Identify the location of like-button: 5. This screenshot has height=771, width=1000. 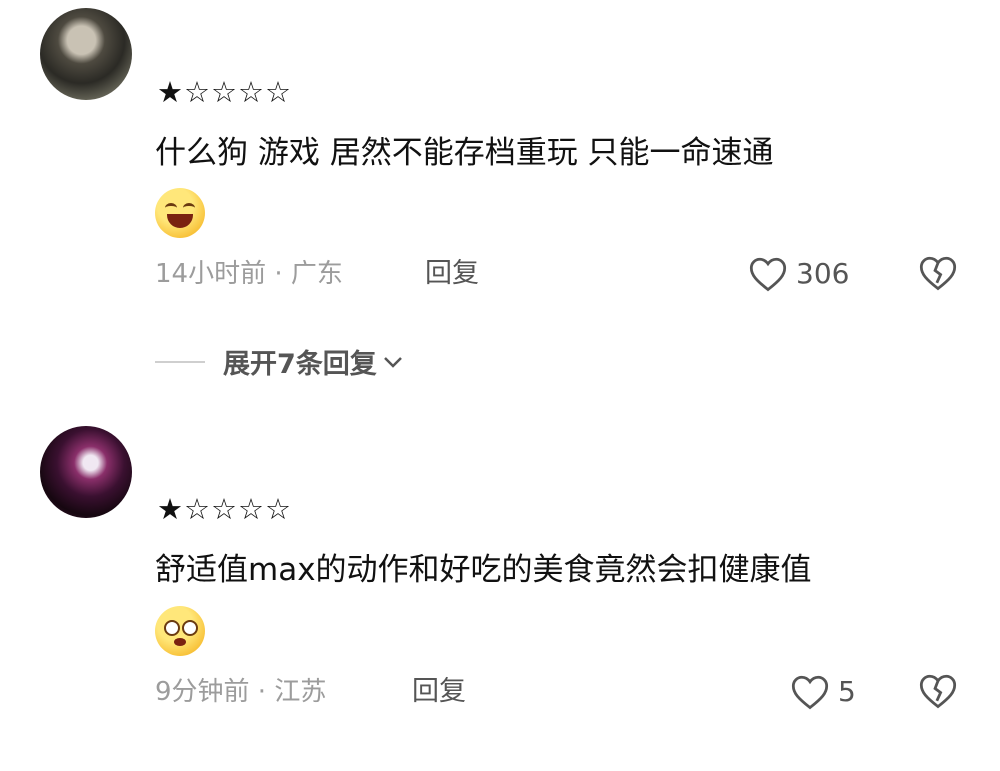
(823, 692).